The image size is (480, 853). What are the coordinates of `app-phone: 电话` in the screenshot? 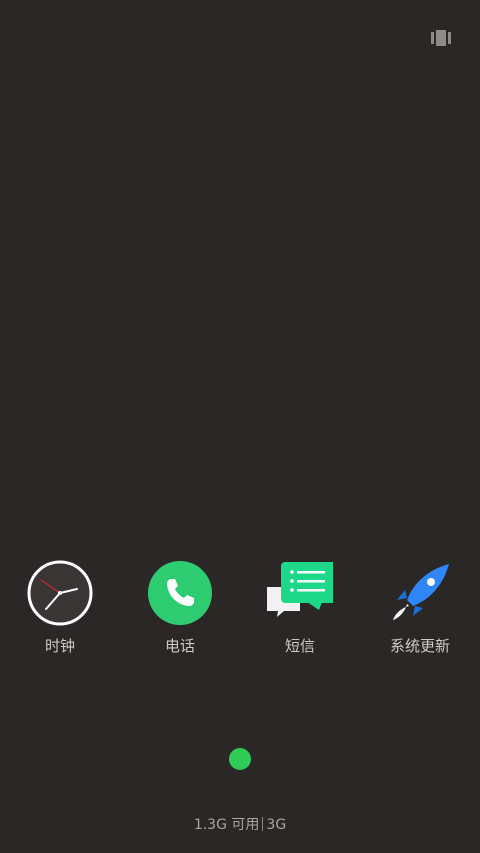 It's located at (180, 610).